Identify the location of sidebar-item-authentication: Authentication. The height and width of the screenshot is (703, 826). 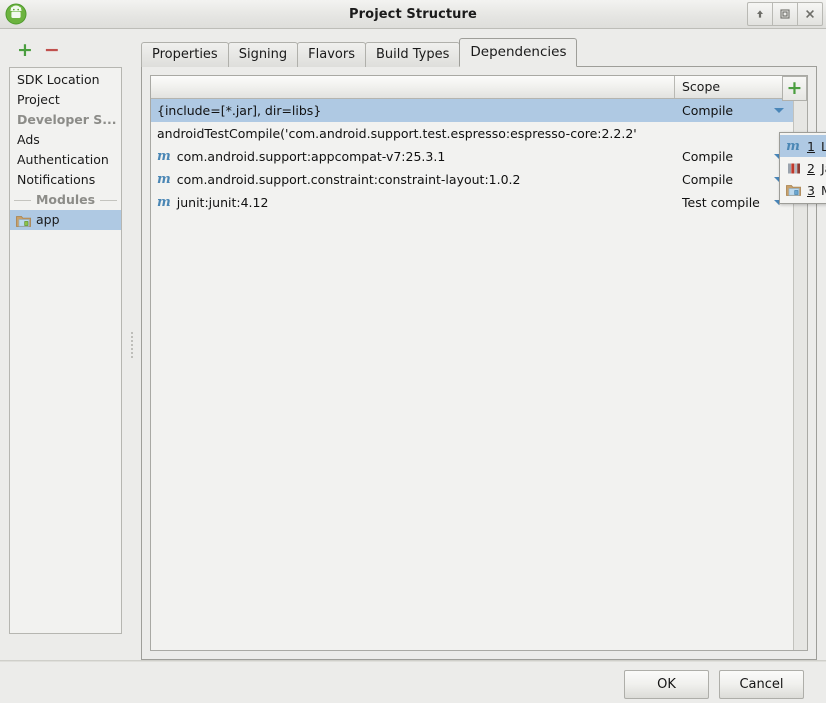
(65, 160).